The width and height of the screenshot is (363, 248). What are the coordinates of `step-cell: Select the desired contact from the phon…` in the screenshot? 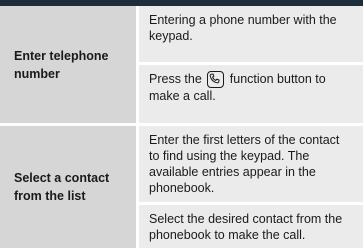 It's located at (251, 226).